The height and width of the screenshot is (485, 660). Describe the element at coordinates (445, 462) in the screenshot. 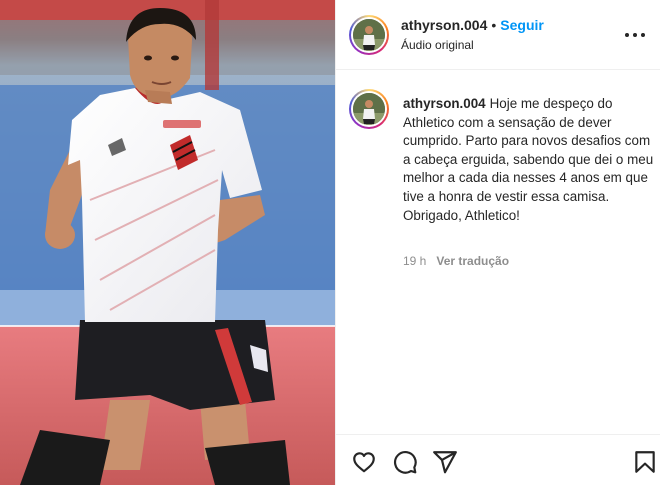

I see `share-icon` at that location.